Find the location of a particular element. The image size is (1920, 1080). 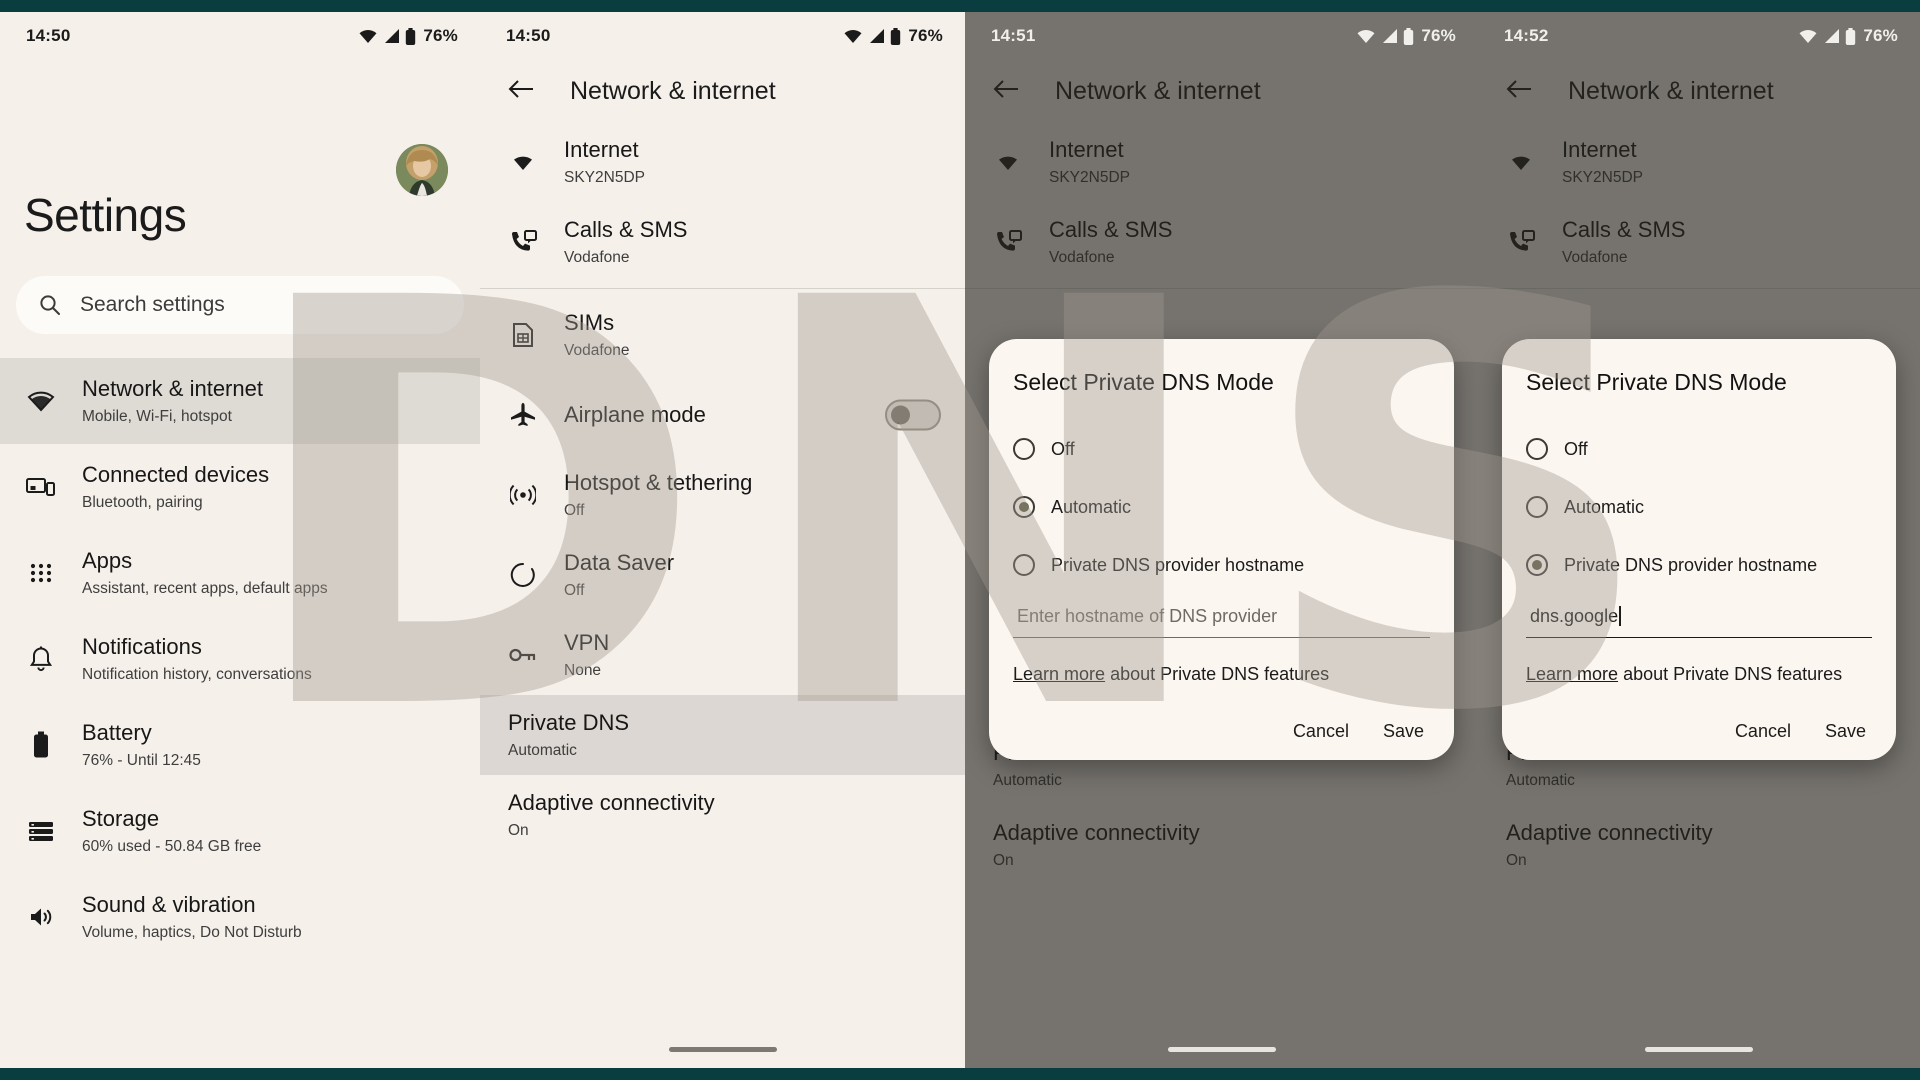

item-subtitle: SKY2N5DP is located at coordinates (1602, 177).